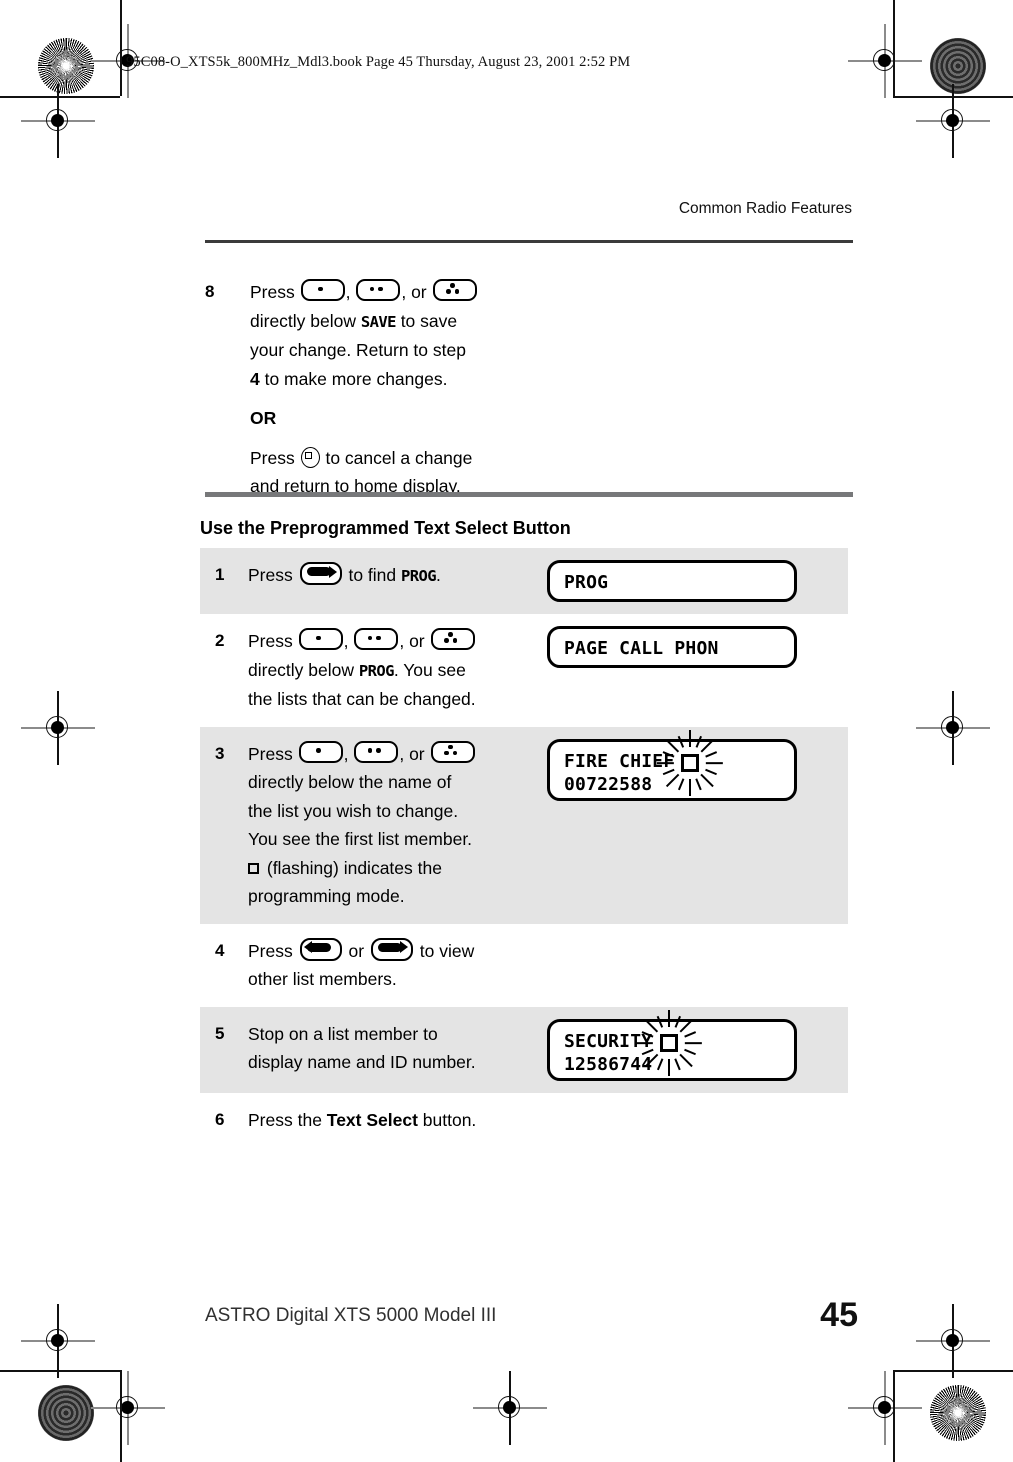  Describe the element at coordinates (350, 782) in the screenshot. I see `step-3-line2: directly below the name of` at that location.